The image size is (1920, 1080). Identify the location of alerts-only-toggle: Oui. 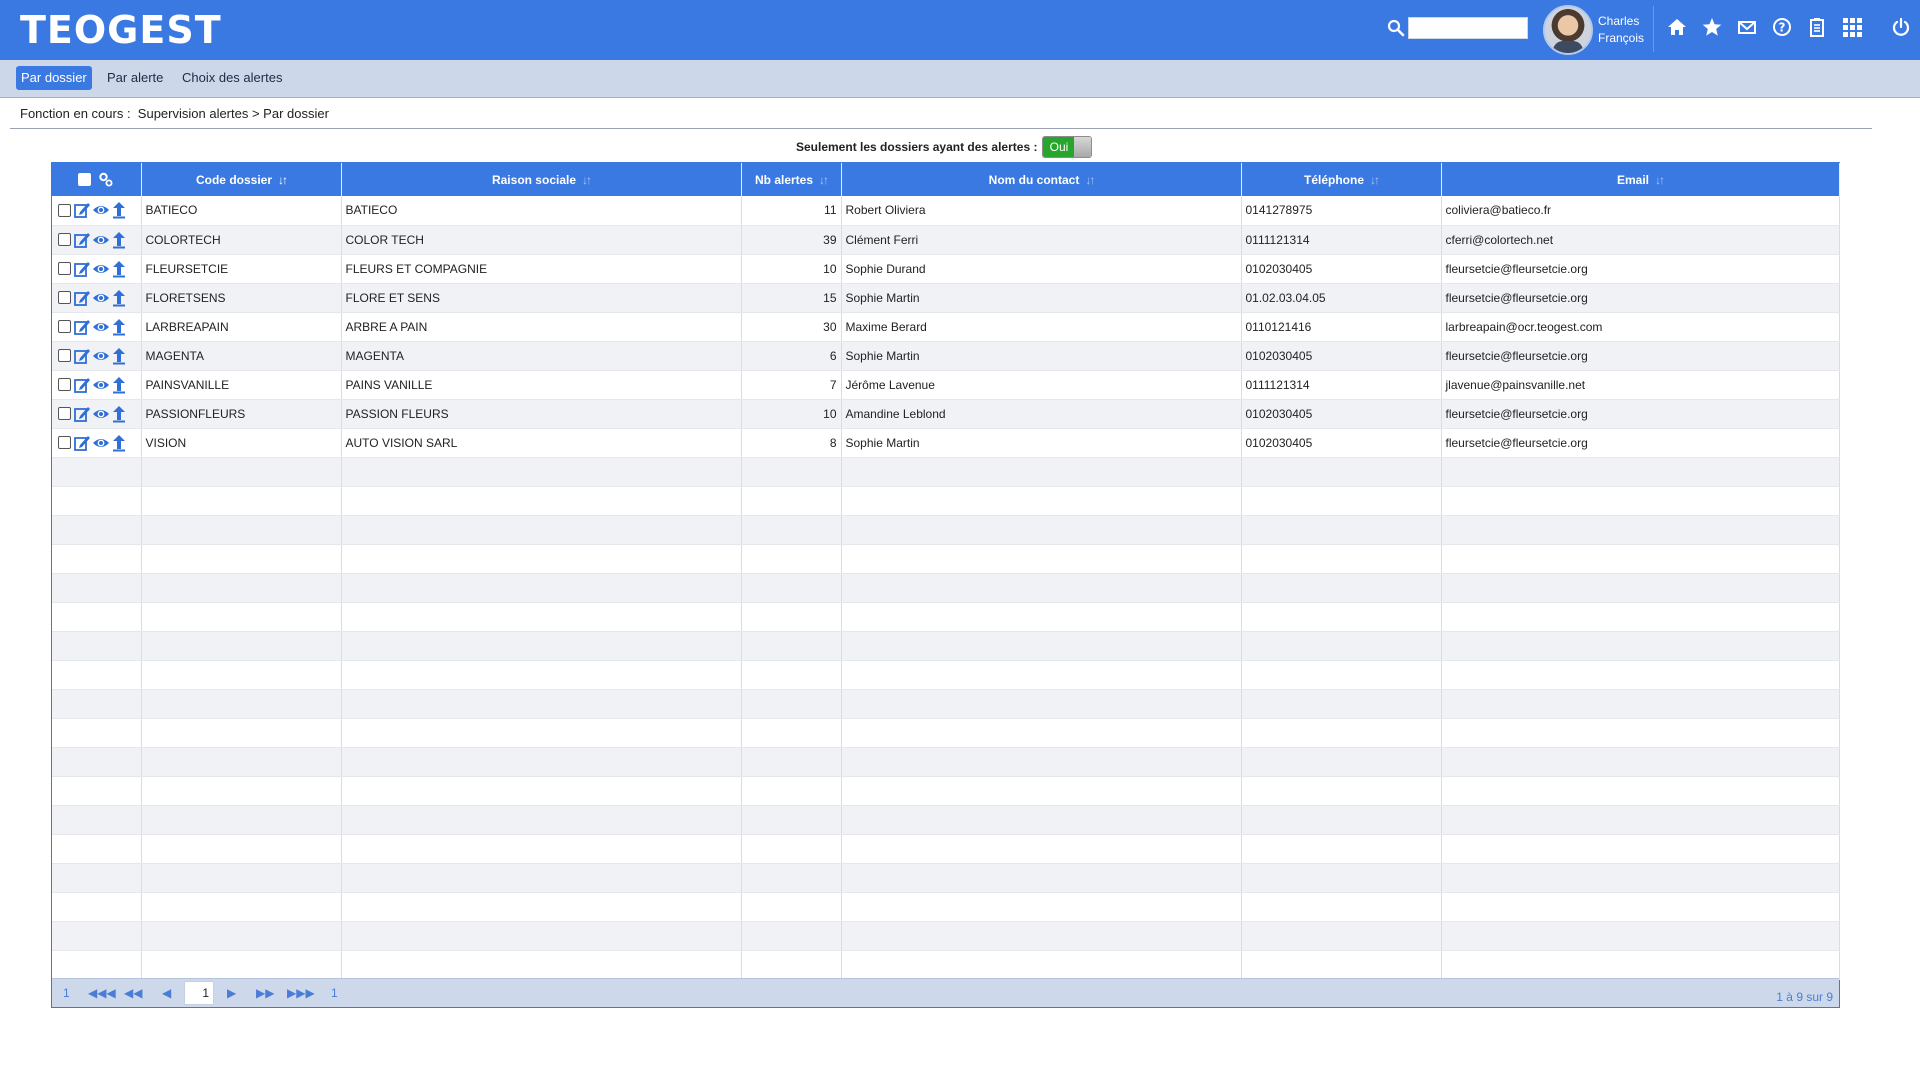
(1067, 147).